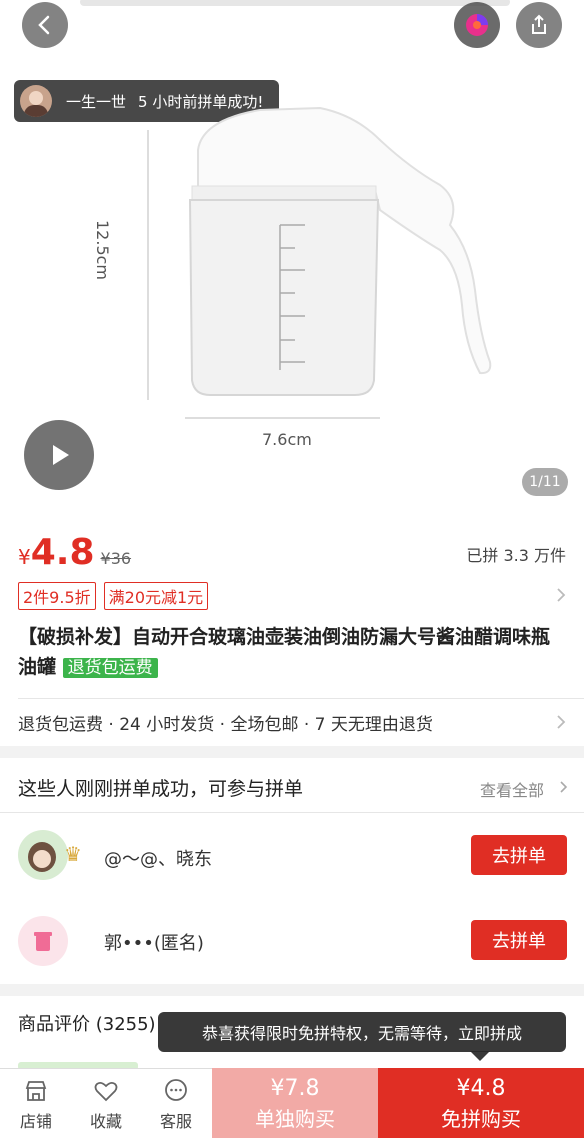 The height and width of the screenshot is (1139, 584). What do you see at coordinates (295, 1119) in the screenshot?
I see `single-label: 单独购买` at bounding box center [295, 1119].